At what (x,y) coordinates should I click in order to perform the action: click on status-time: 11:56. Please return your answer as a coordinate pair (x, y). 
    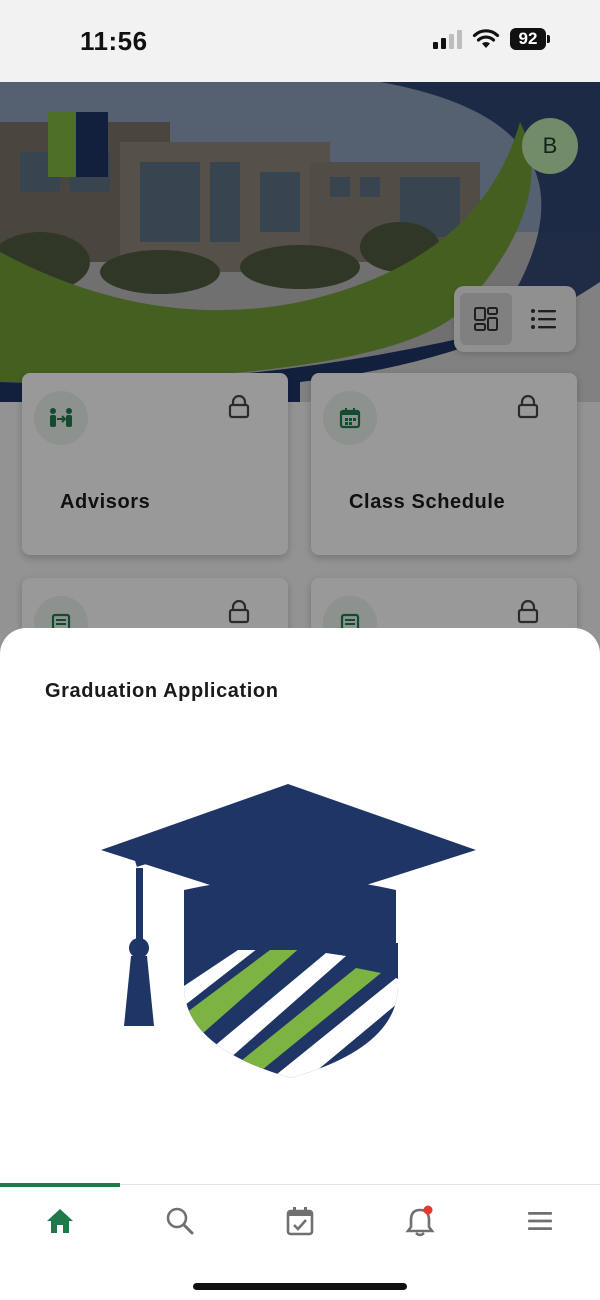
    Looking at the image, I should click on (114, 41).